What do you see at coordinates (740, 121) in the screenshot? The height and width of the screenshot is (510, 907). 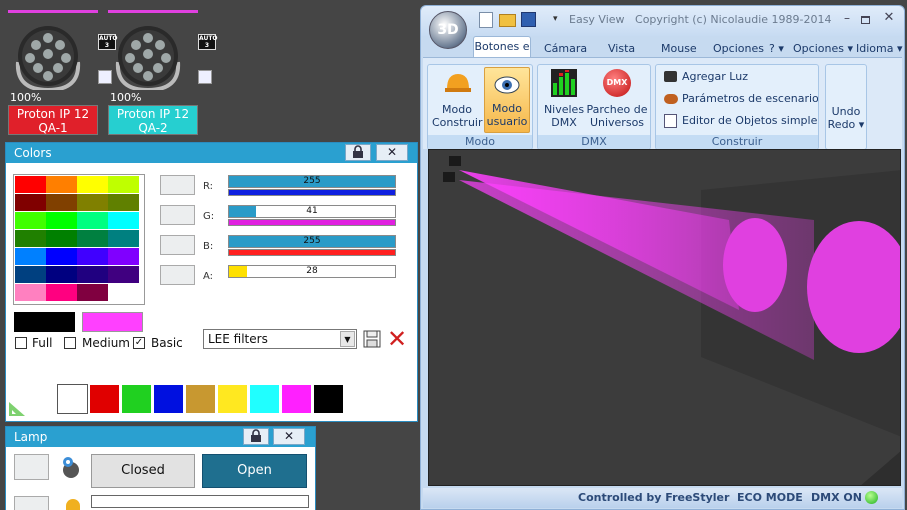 I see `editor-objetos-button: Editor de Objetos simples` at bounding box center [740, 121].